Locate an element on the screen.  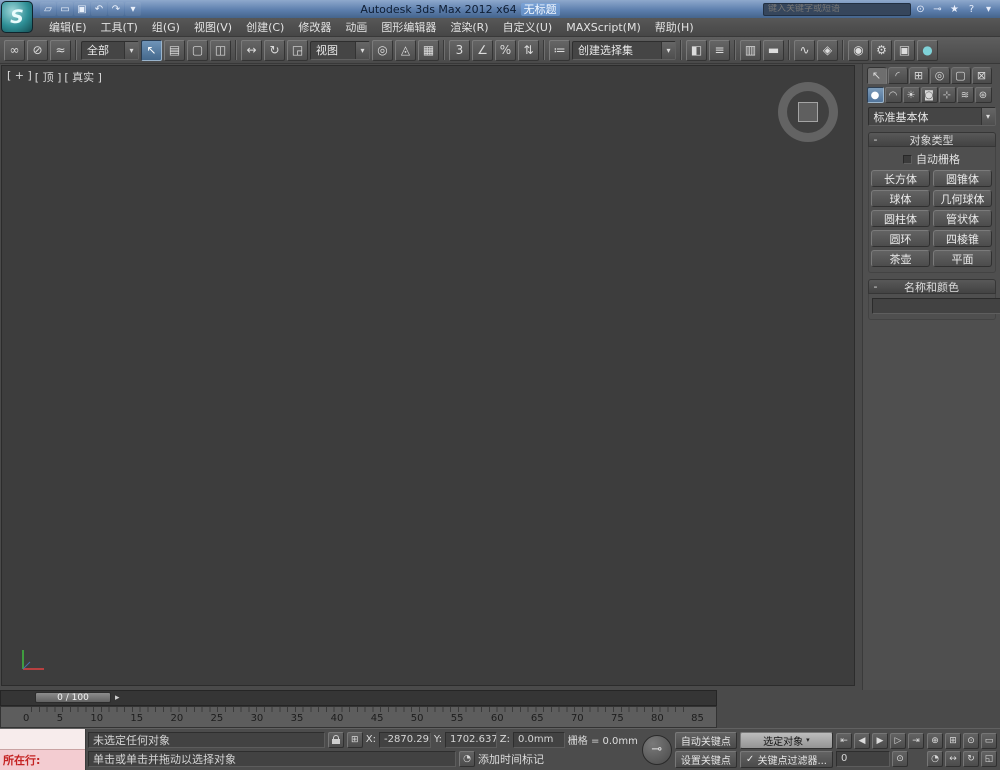
bind-to-space-warp-icon: ≈ is located at coordinates (60, 50).